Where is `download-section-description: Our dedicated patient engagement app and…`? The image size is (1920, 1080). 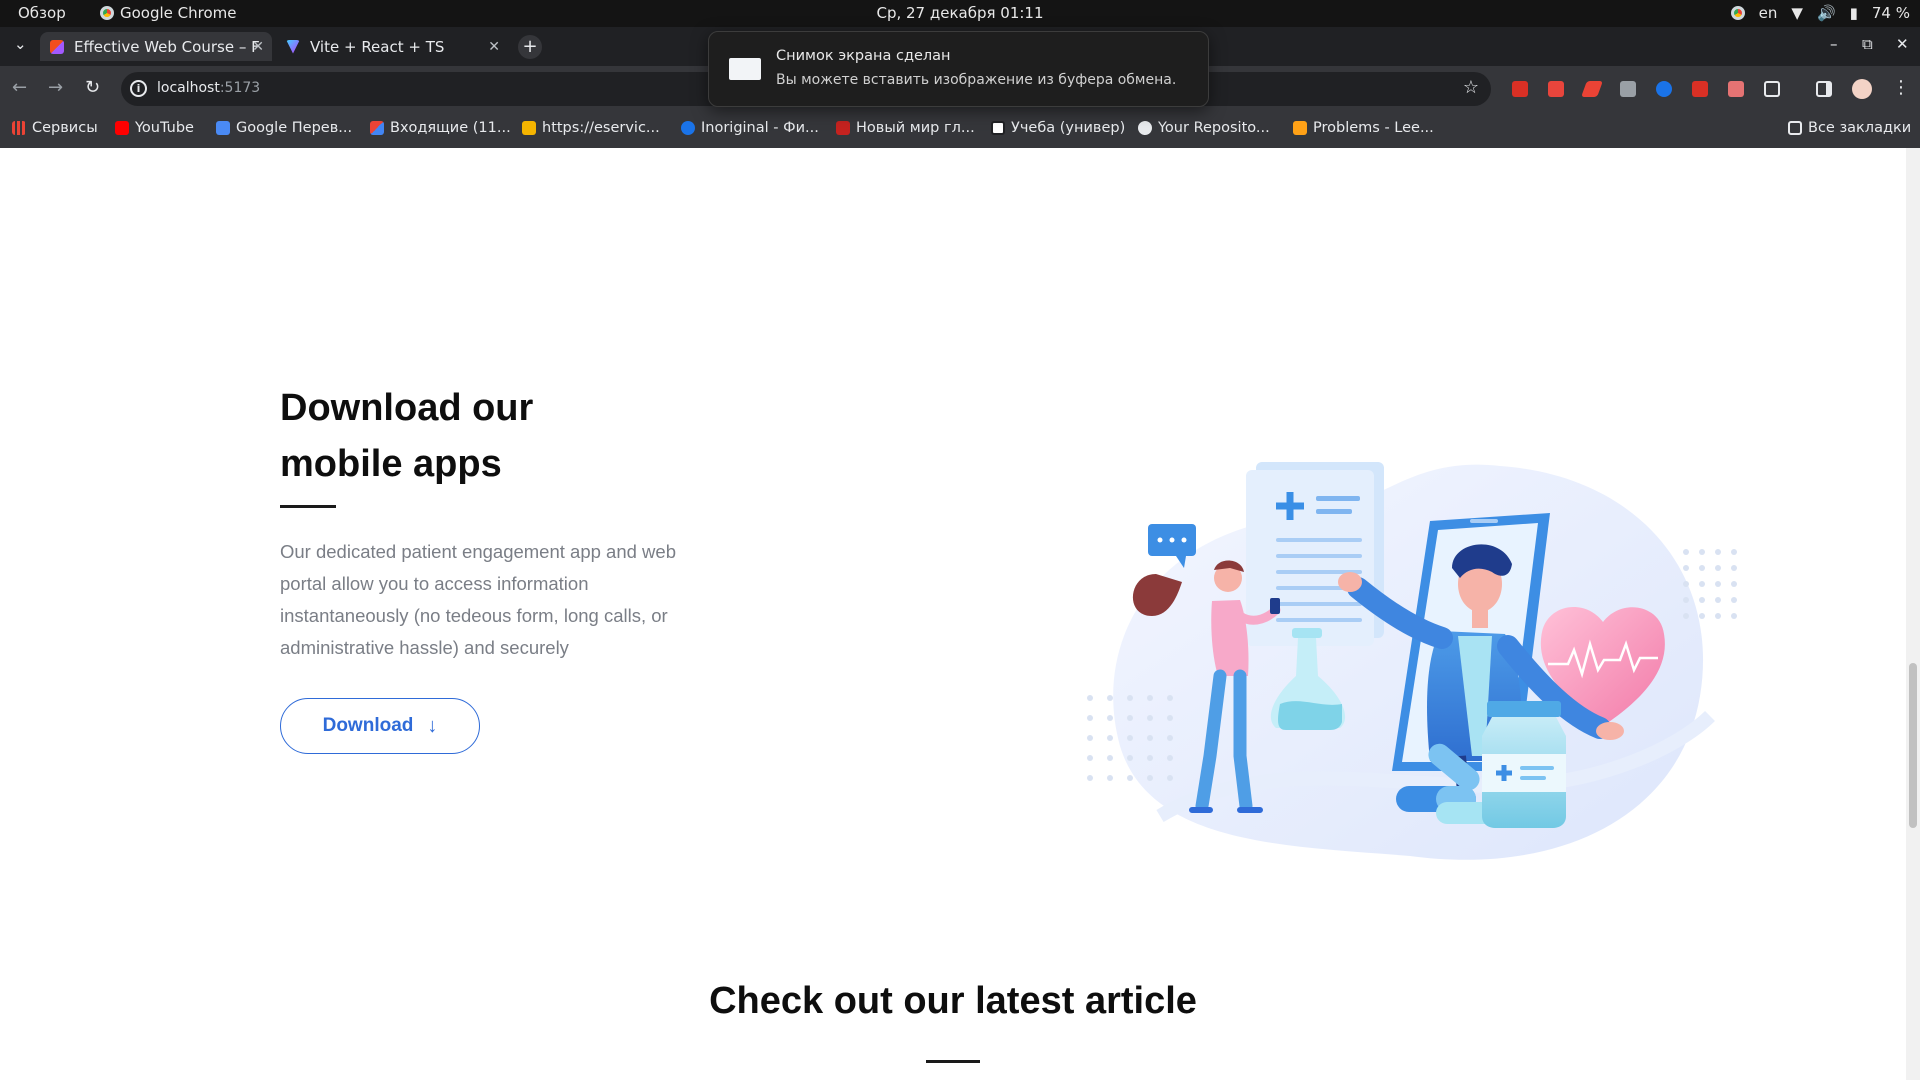
download-section-description: Our dedicated patient engagement app and… is located at coordinates (478, 599).